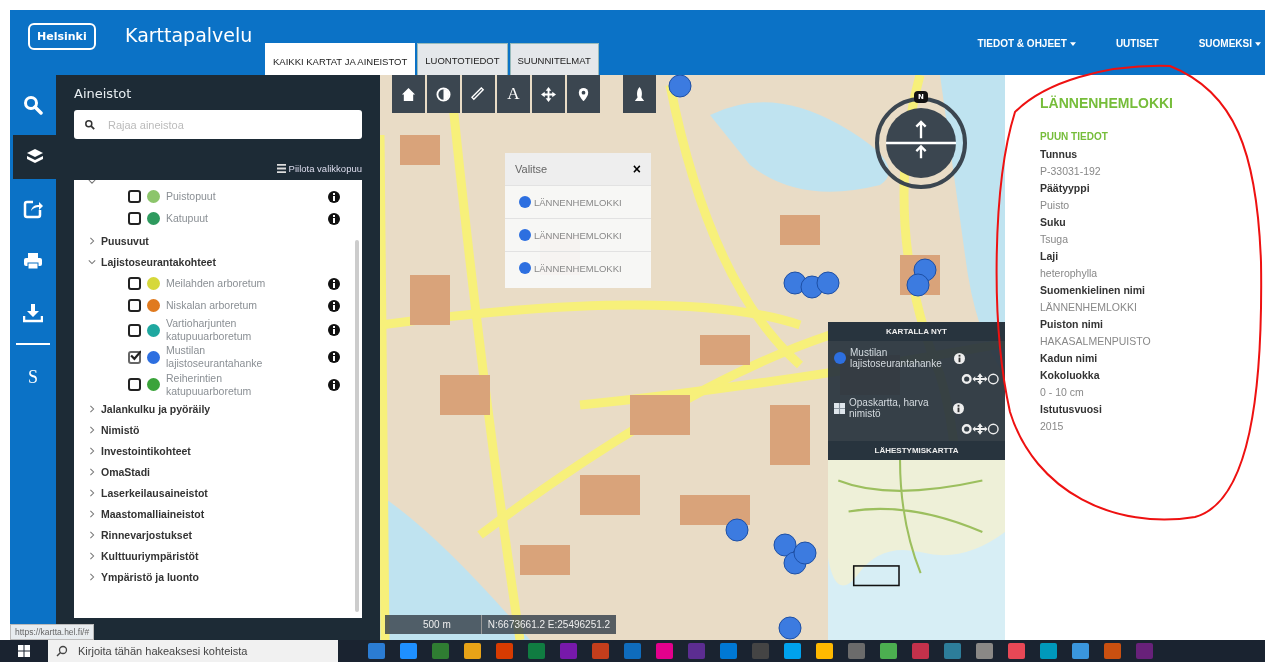 This screenshot has height=662, width=1265. What do you see at coordinates (1065, 188) in the screenshot?
I see `field-label: Päätyyppi` at bounding box center [1065, 188].